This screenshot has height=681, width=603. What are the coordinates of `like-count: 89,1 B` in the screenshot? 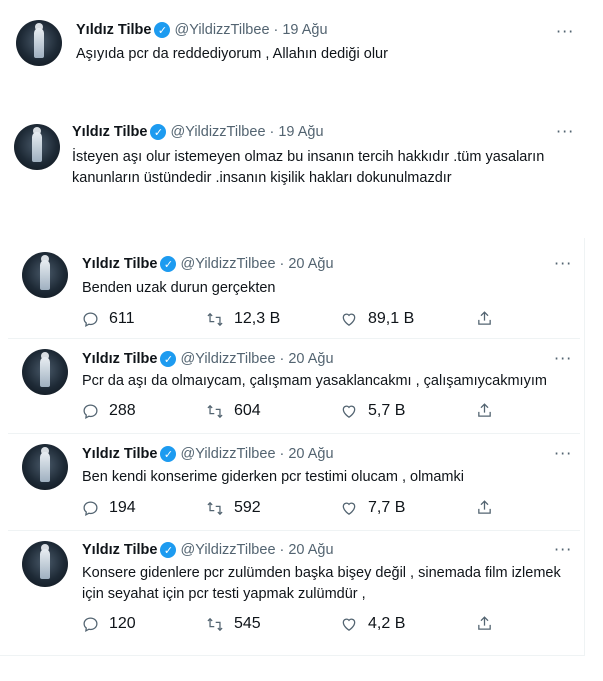 It's located at (391, 318).